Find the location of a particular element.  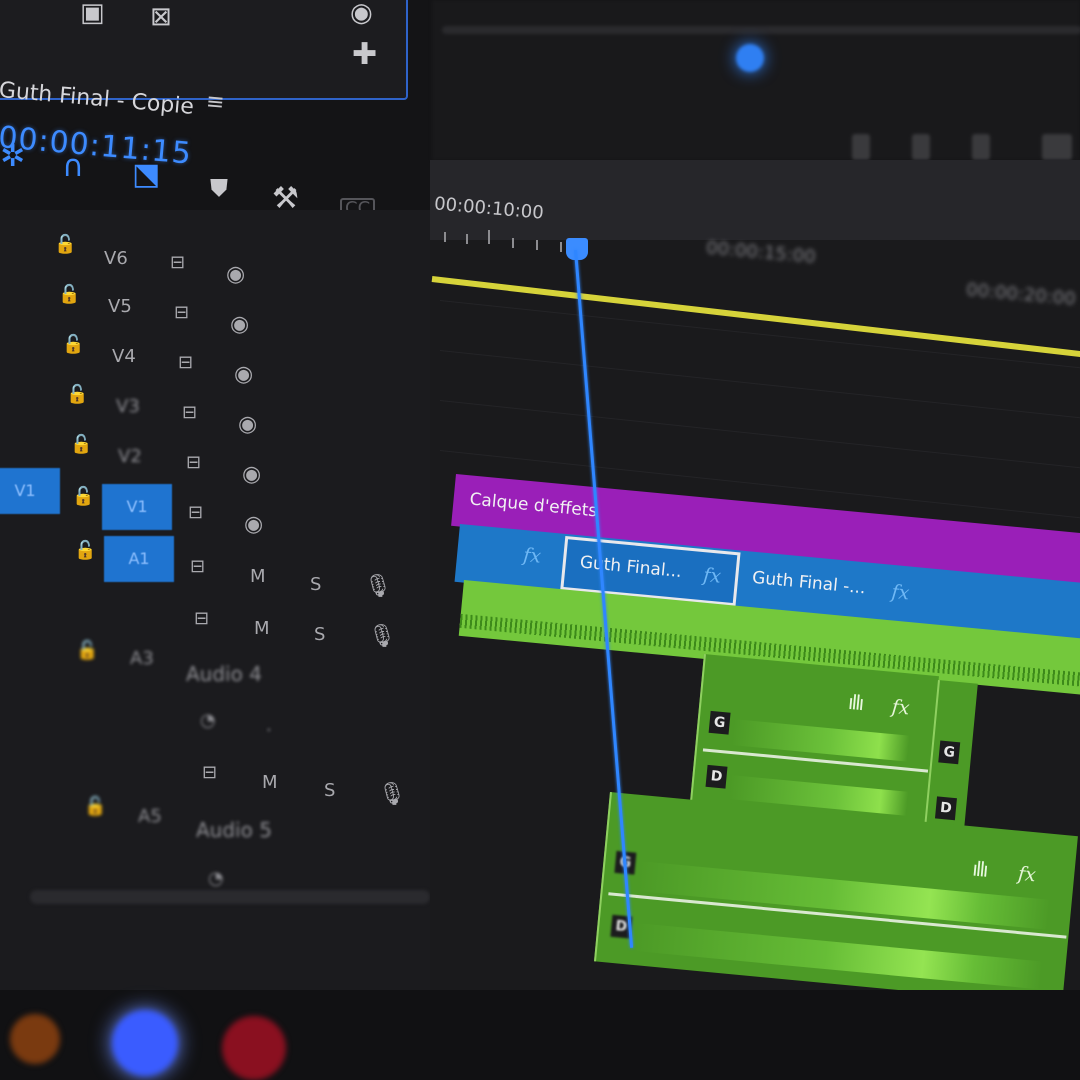

add-marker-icon: ⛊ is located at coordinates (219, 188).